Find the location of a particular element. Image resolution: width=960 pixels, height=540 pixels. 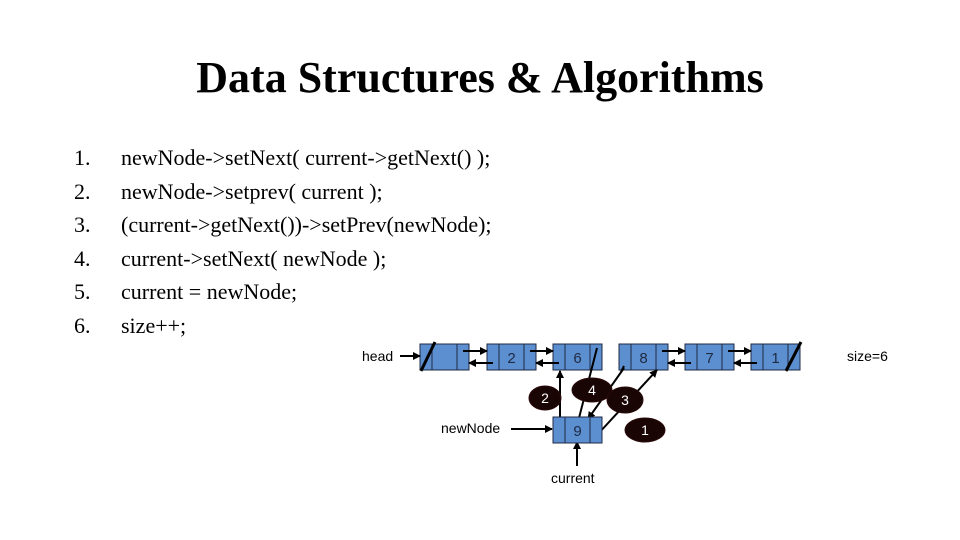

new-node-box: 9 is located at coordinates (577, 430).